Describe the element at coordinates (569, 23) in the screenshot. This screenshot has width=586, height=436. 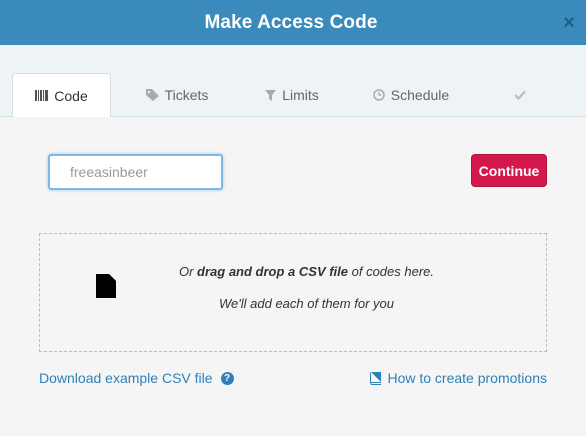
I see `close-icon: ×` at that location.